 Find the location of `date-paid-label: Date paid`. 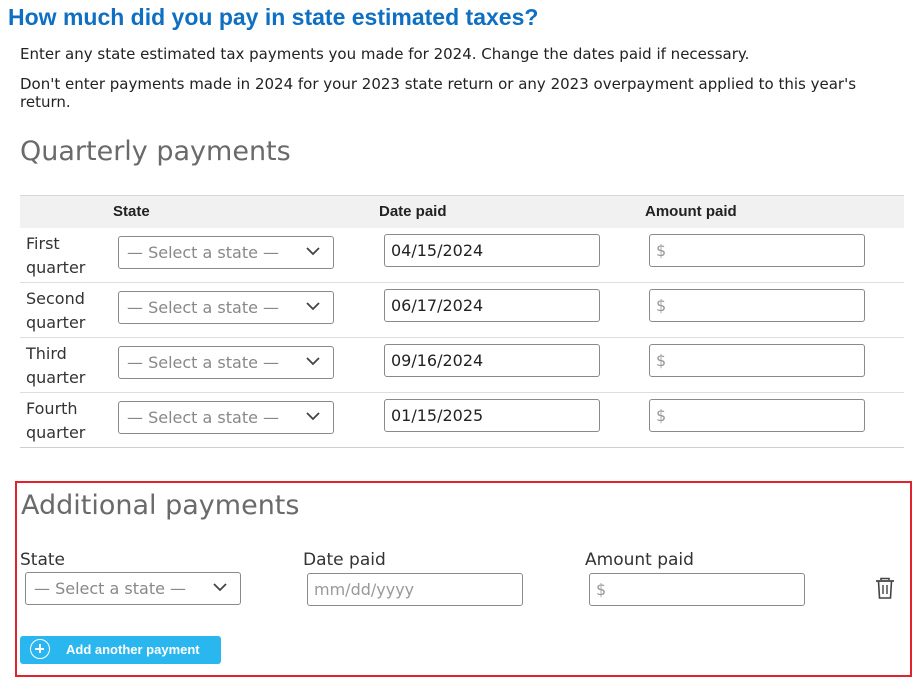

date-paid-label: Date paid is located at coordinates (344, 560).